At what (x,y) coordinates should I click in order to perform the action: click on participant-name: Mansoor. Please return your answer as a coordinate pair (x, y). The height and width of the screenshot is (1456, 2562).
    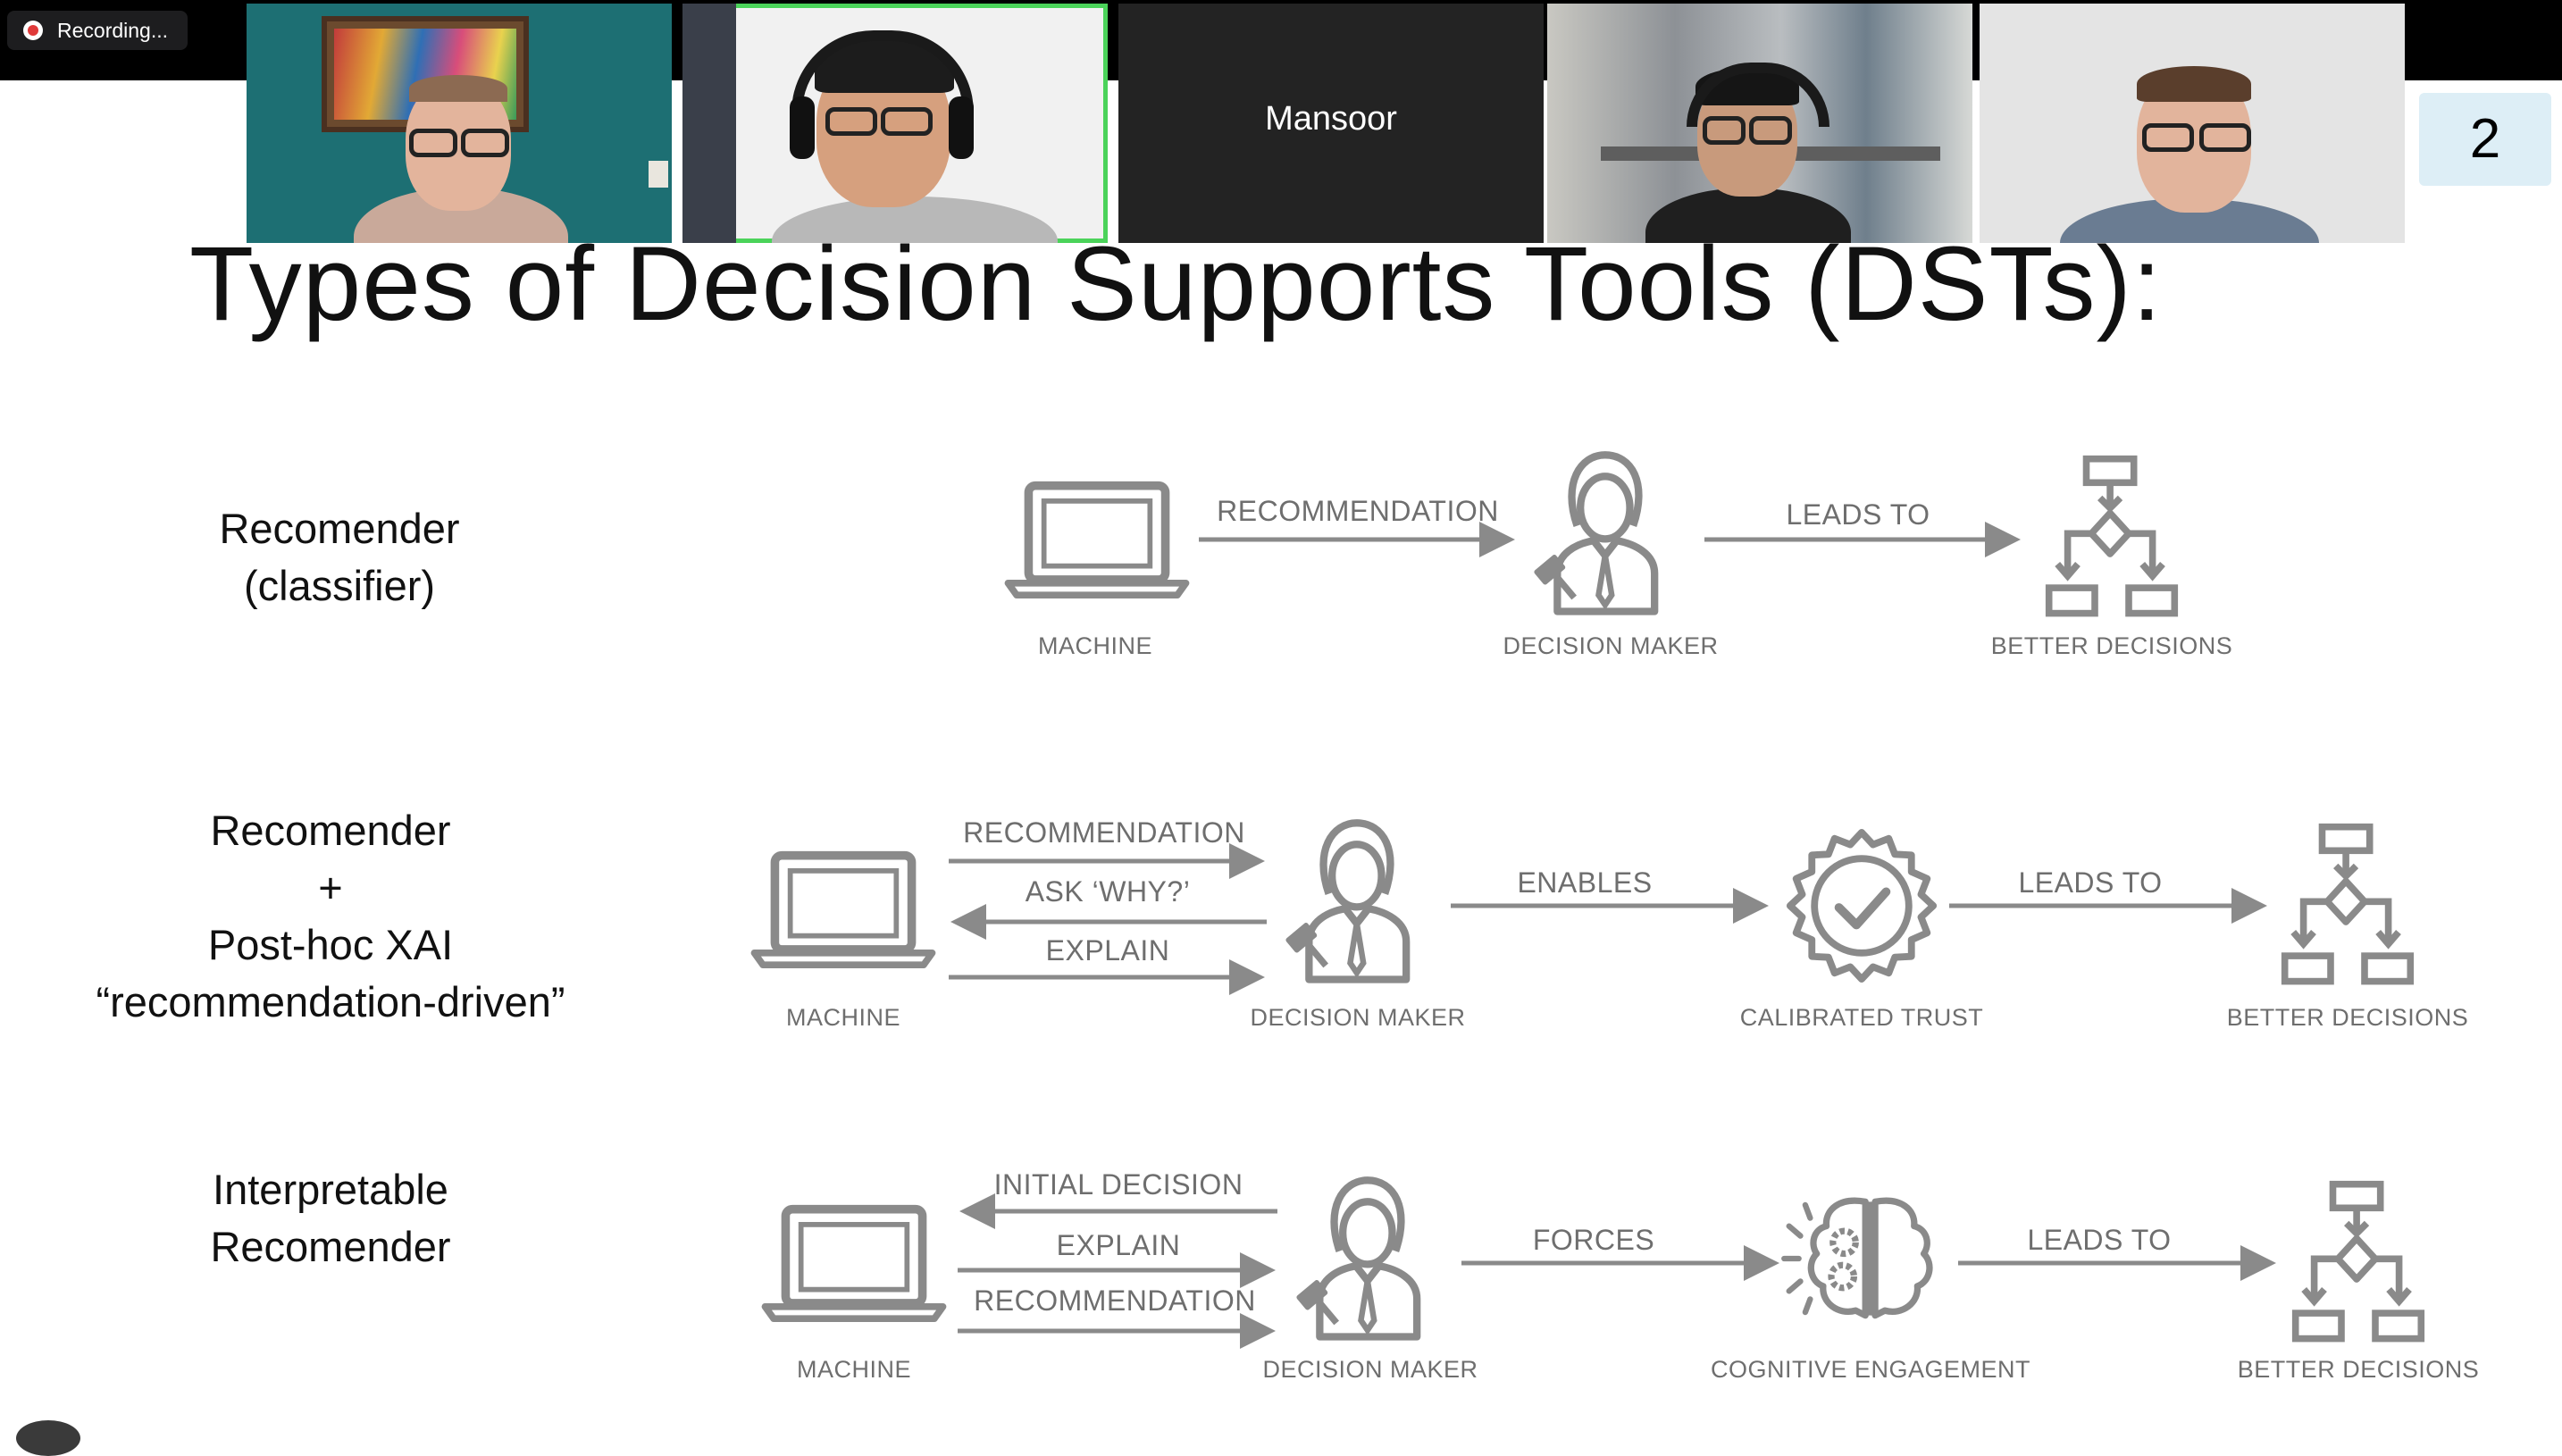
    Looking at the image, I should click on (1331, 119).